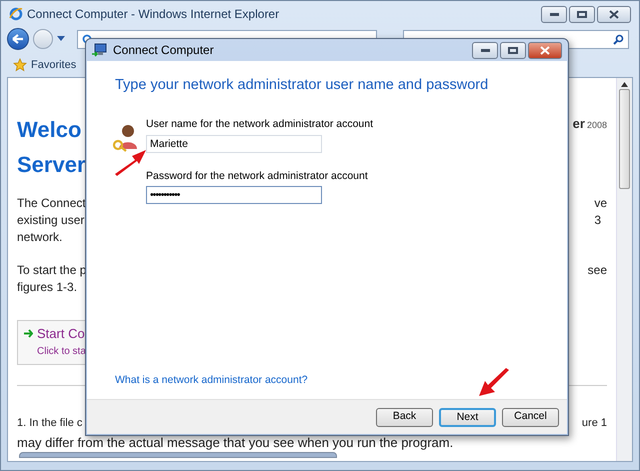  What do you see at coordinates (596, 125) in the screenshot?
I see `product-year: 2008` at bounding box center [596, 125].